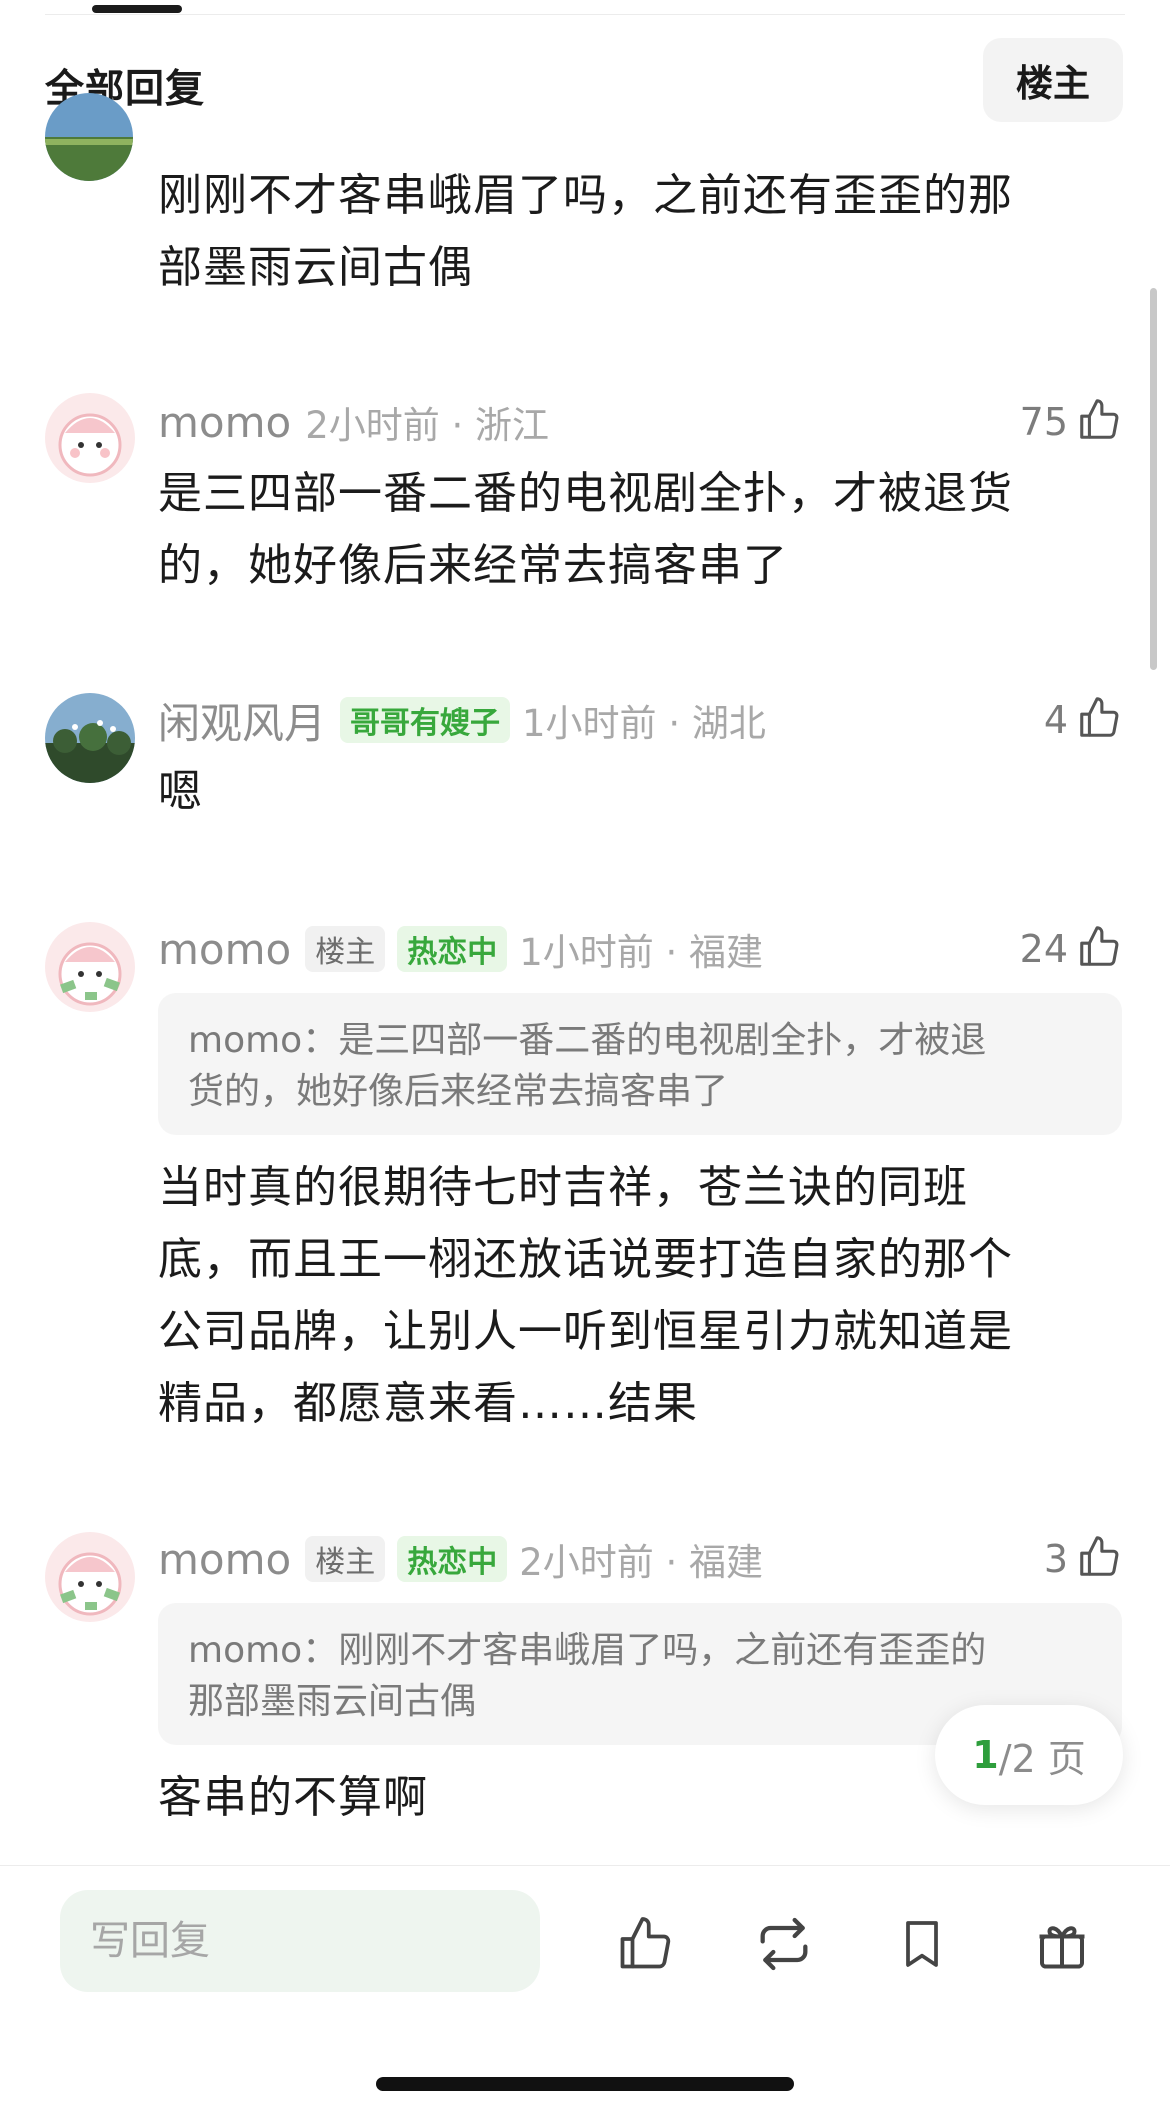 The width and height of the screenshot is (1170, 2122). What do you see at coordinates (641, 1562) in the screenshot?
I see `time-location: 2小时前 · 福建` at bounding box center [641, 1562].